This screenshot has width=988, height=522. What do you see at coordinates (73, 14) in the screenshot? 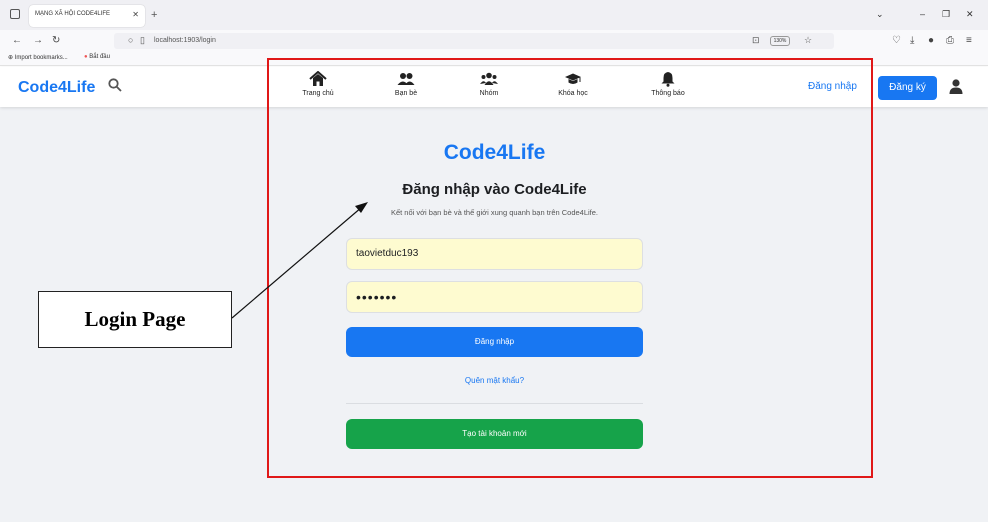
I see `tab-title: MẠNG XÃ HỘI CODE4LIFE` at bounding box center [73, 14].